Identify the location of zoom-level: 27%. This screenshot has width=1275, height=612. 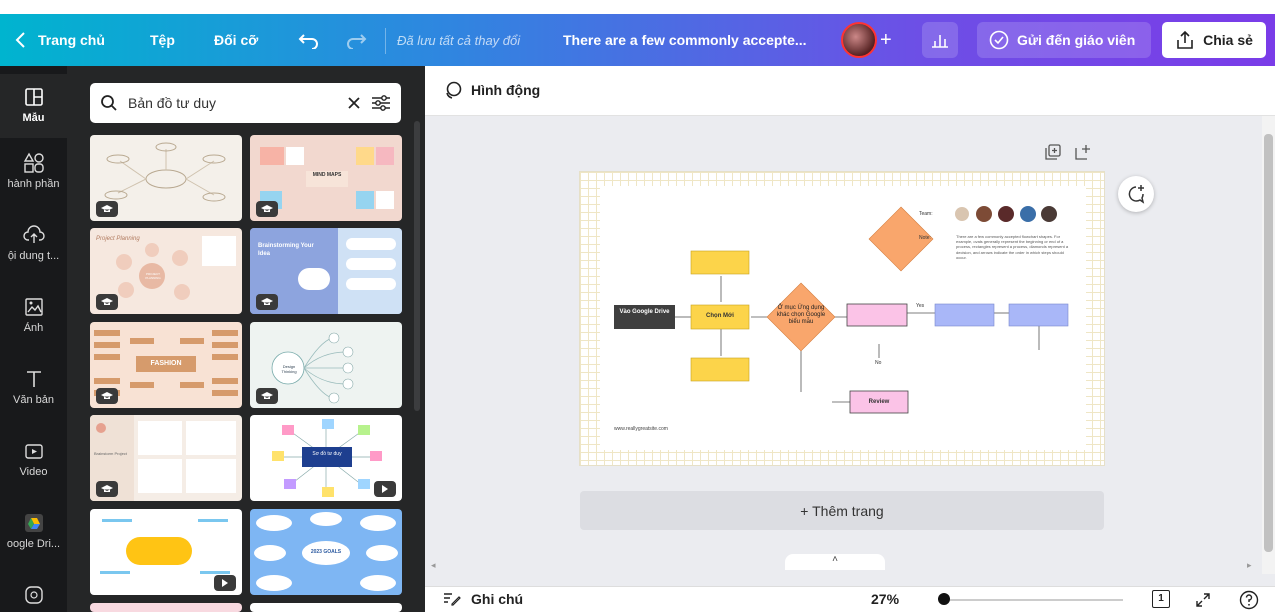
(885, 599).